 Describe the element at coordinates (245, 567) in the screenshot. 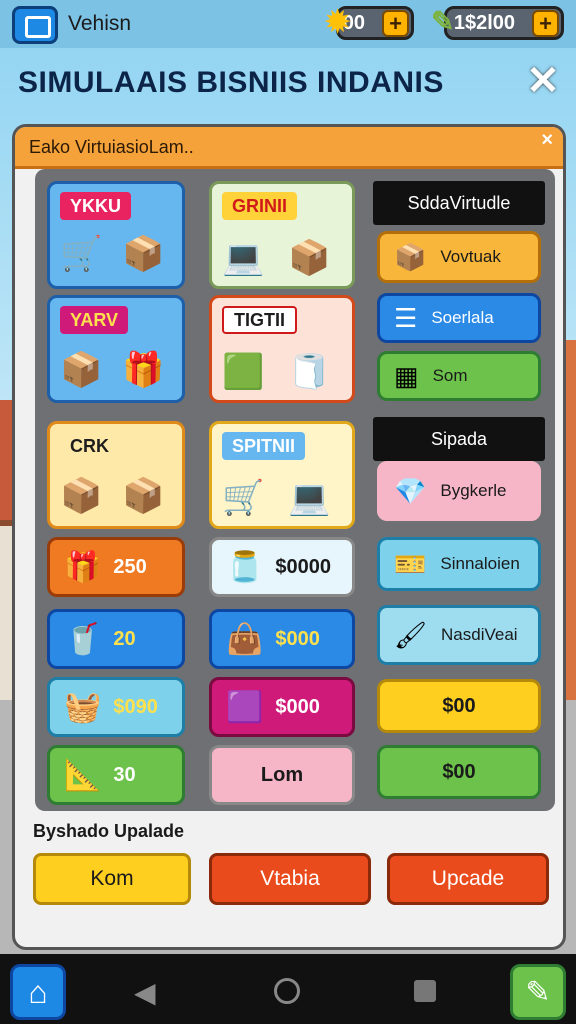

I see `jar-icon: 🫙` at that location.